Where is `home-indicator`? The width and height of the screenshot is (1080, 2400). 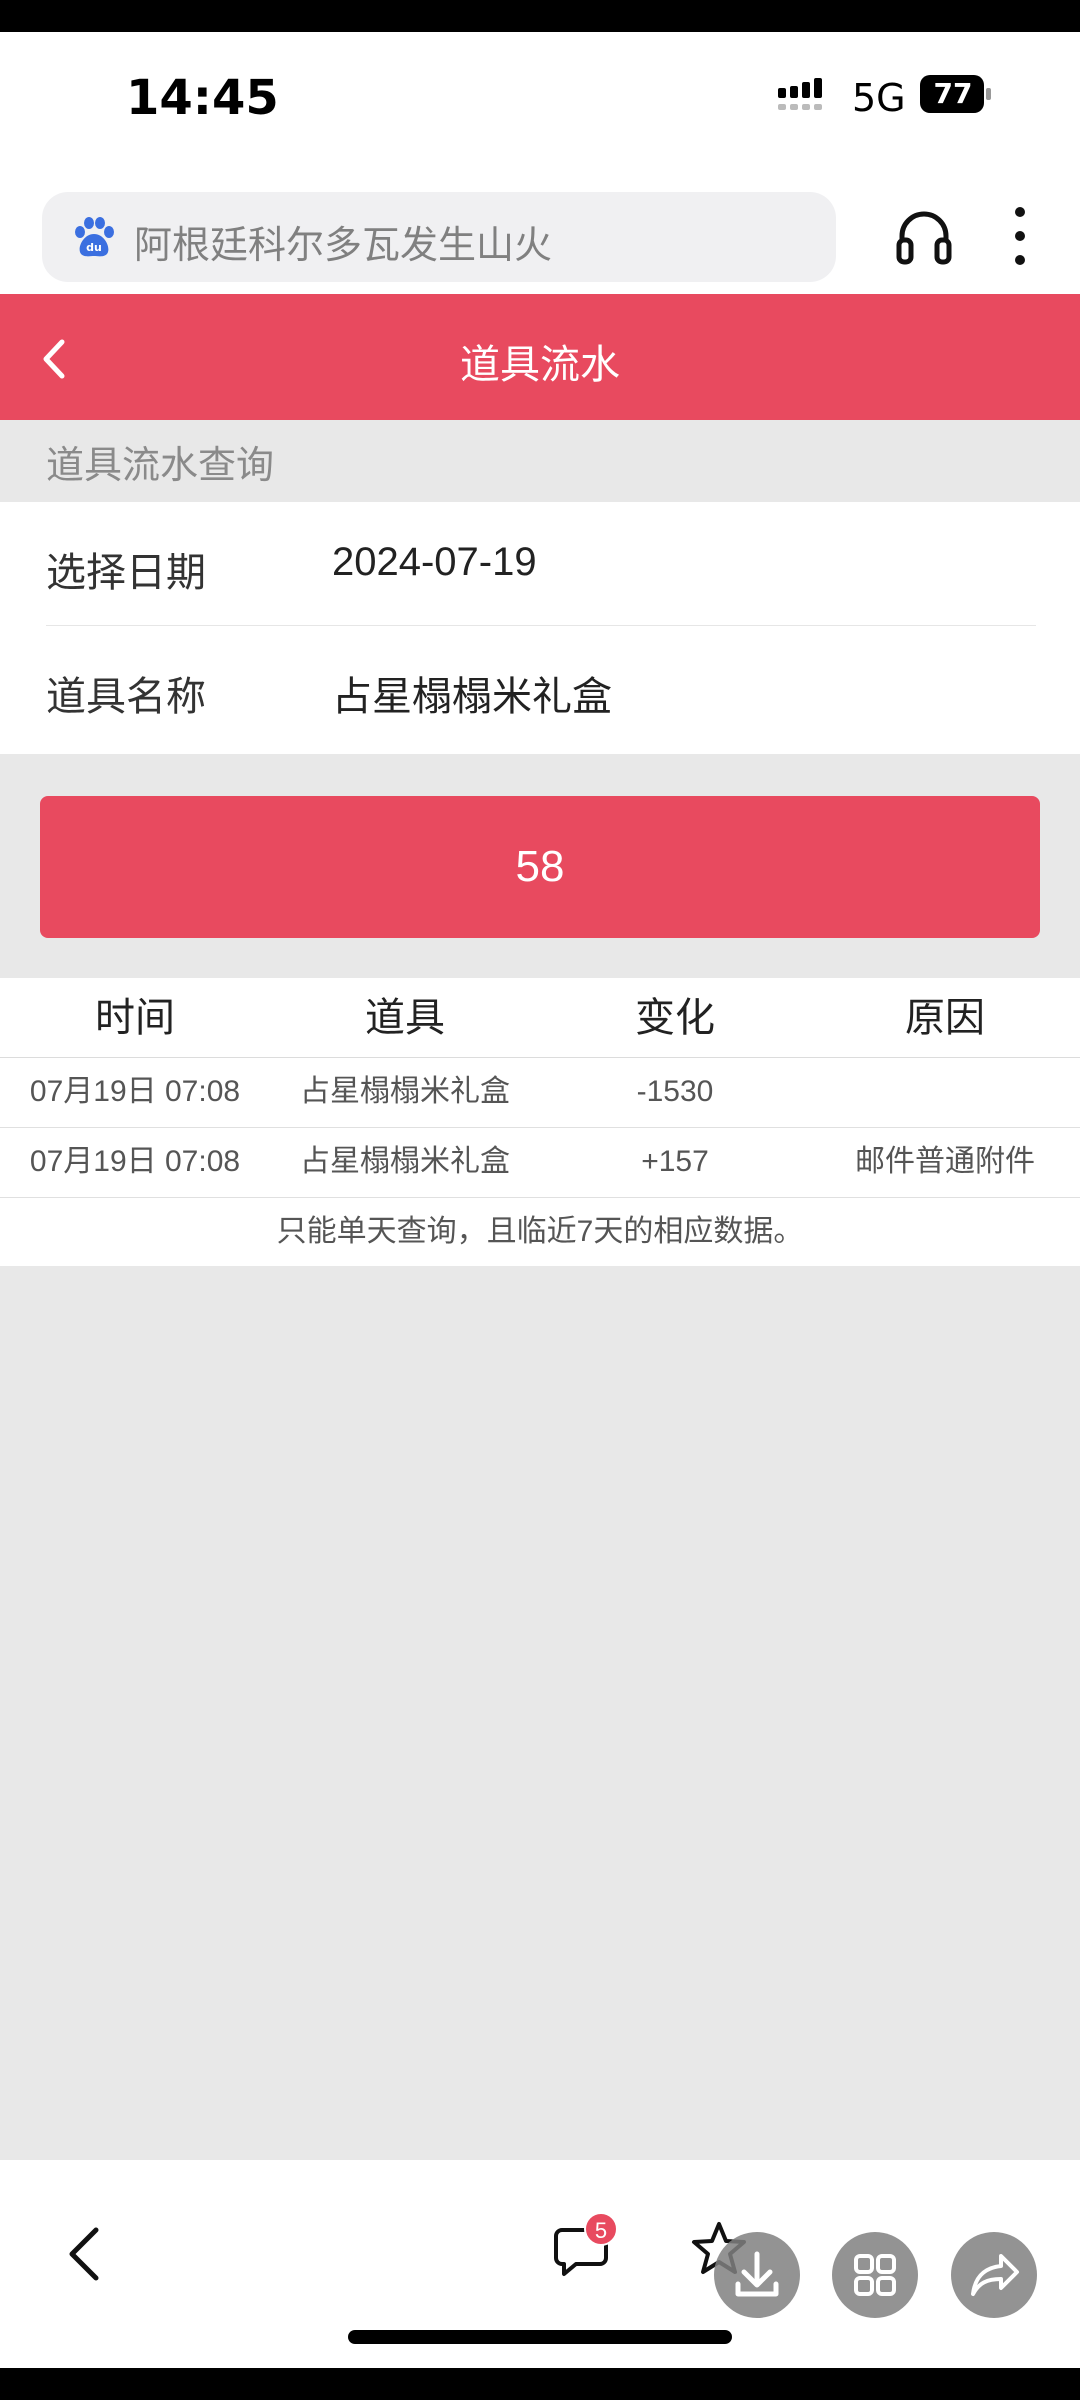 home-indicator is located at coordinates (540, 2337).